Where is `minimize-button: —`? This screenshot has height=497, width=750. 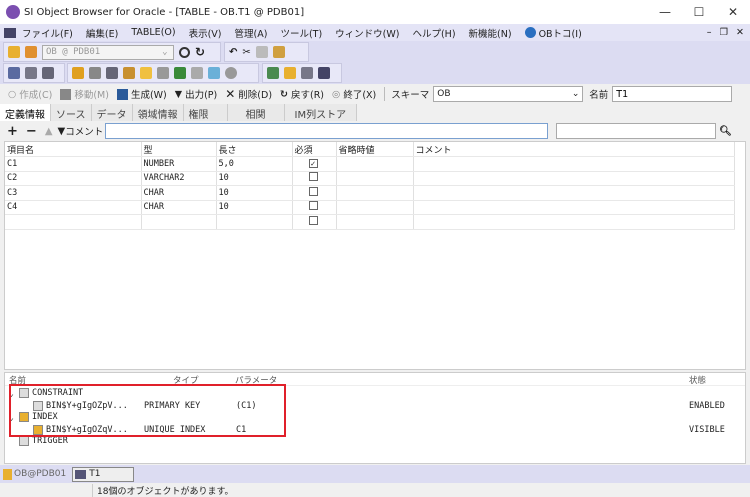 minimize-button: — is located at coordinates (665, 12).